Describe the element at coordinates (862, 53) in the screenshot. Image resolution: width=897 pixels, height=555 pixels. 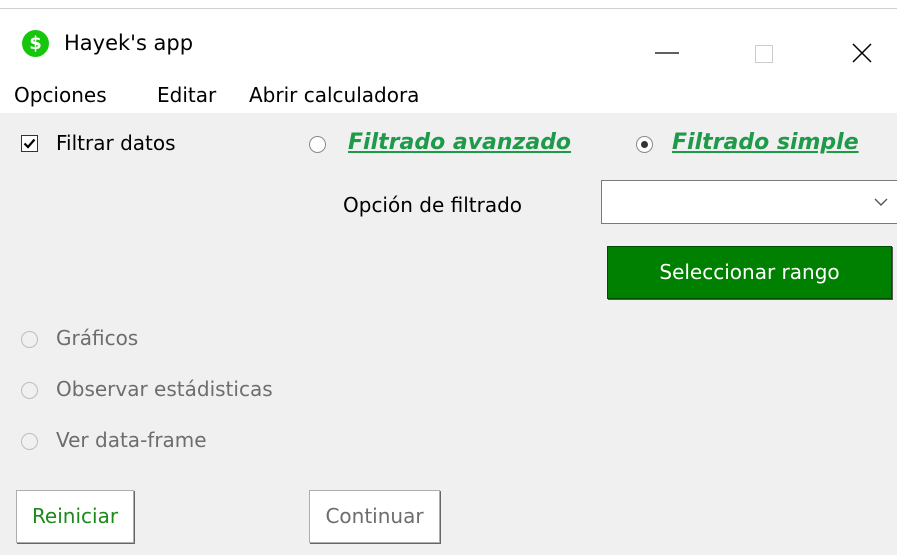
I see `close-icon` at that location.